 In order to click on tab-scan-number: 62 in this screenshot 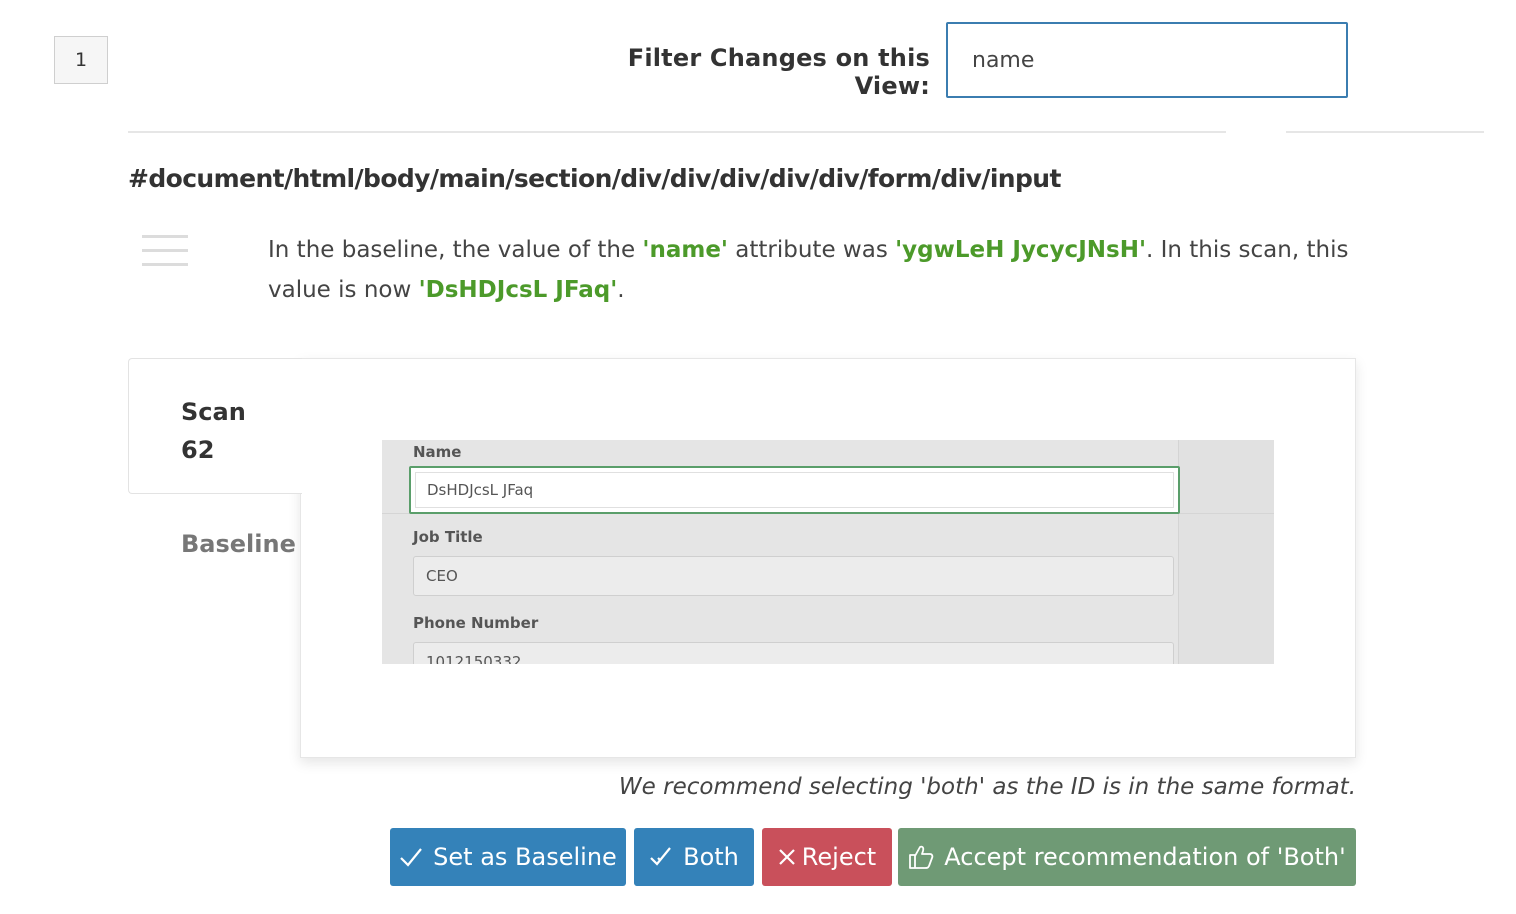, I will do `click(198, 450)`.